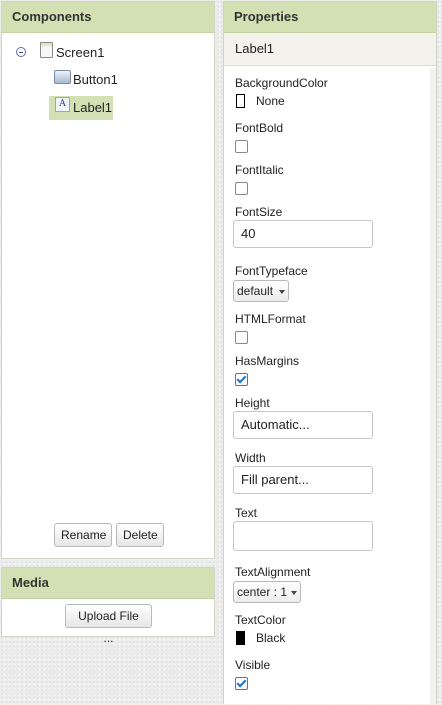  I want to click on delete-button: Delete, so click(140, 535).